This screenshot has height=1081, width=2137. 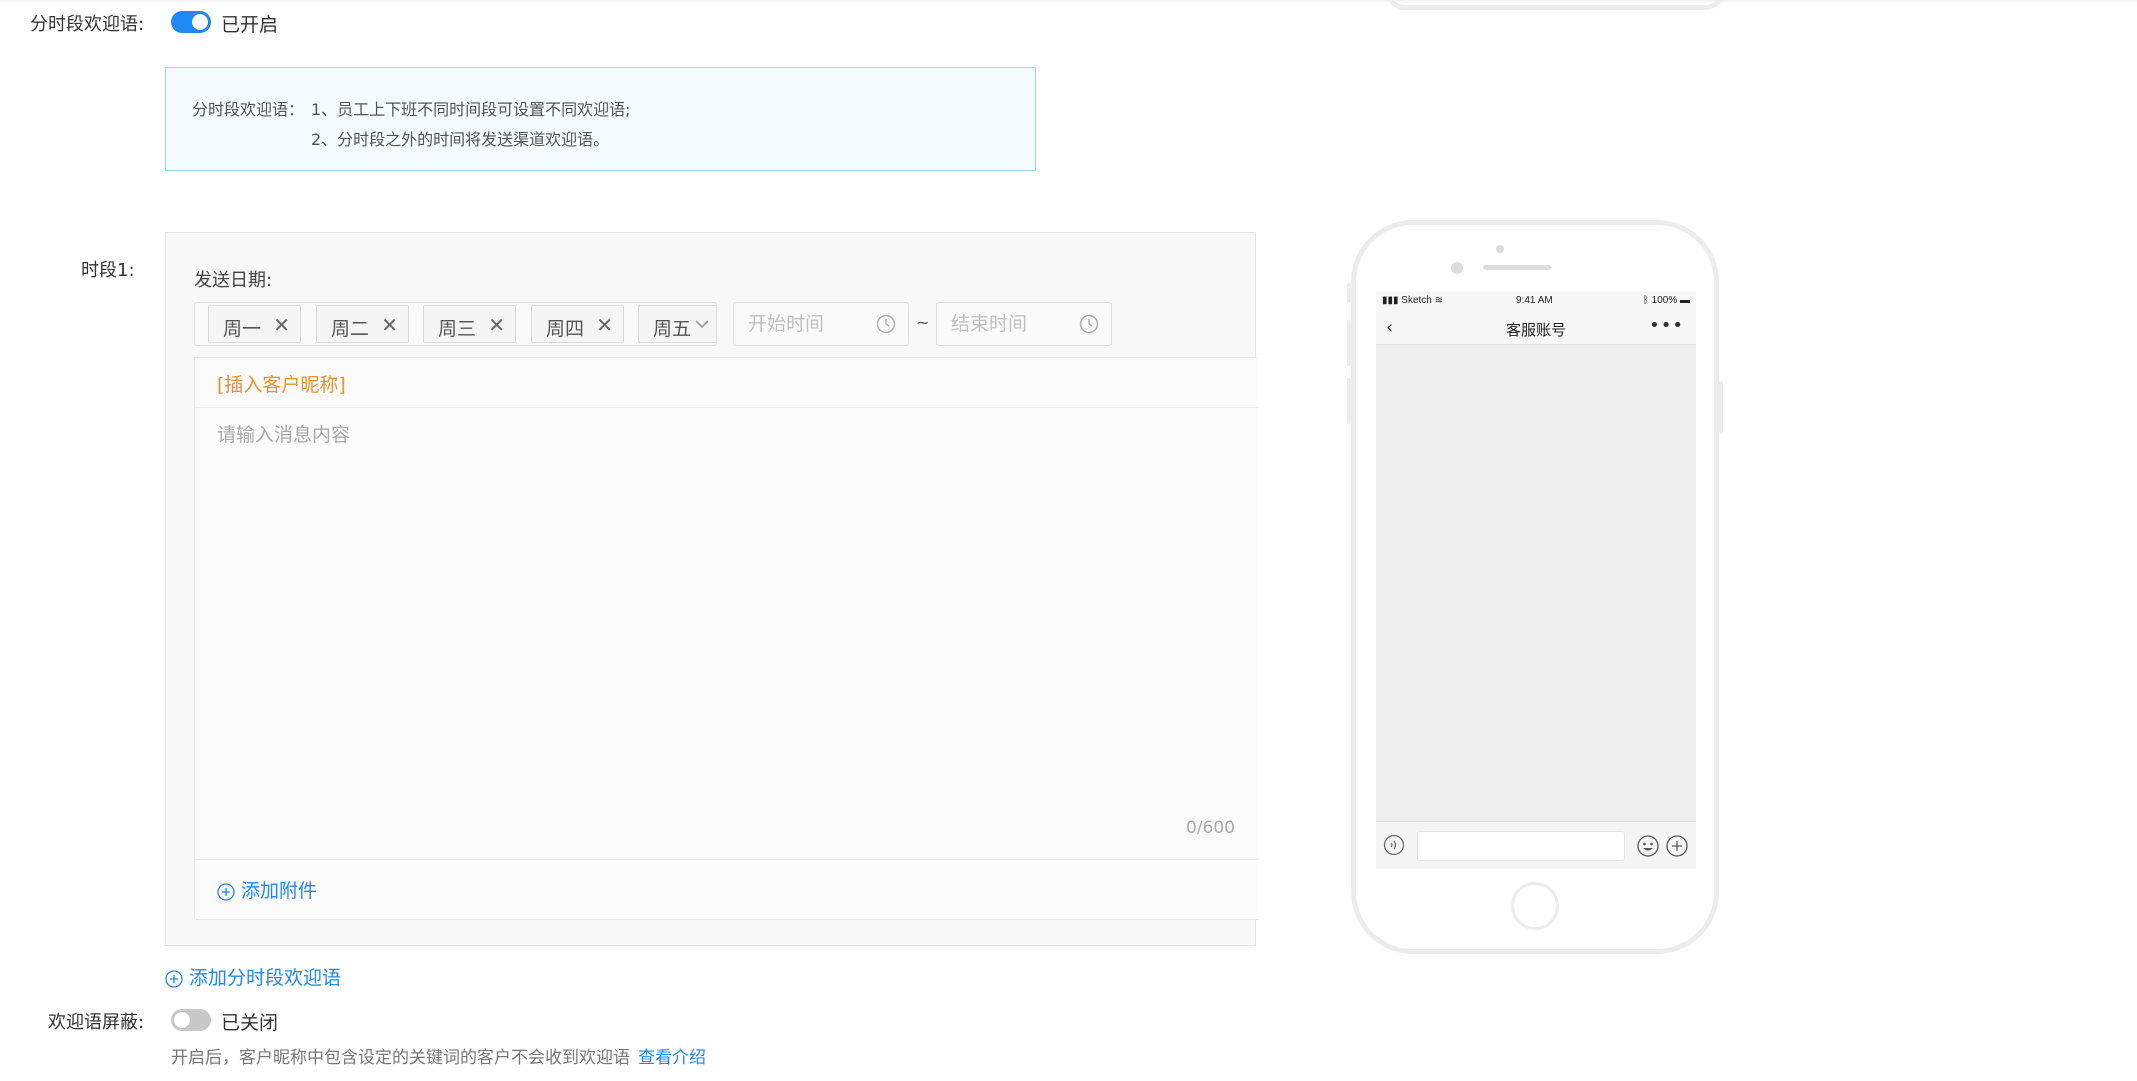 What do you see at coordinates (1394, 845) in the screenshot?
I see `voice-icon` at bounding box center [1394, 845].